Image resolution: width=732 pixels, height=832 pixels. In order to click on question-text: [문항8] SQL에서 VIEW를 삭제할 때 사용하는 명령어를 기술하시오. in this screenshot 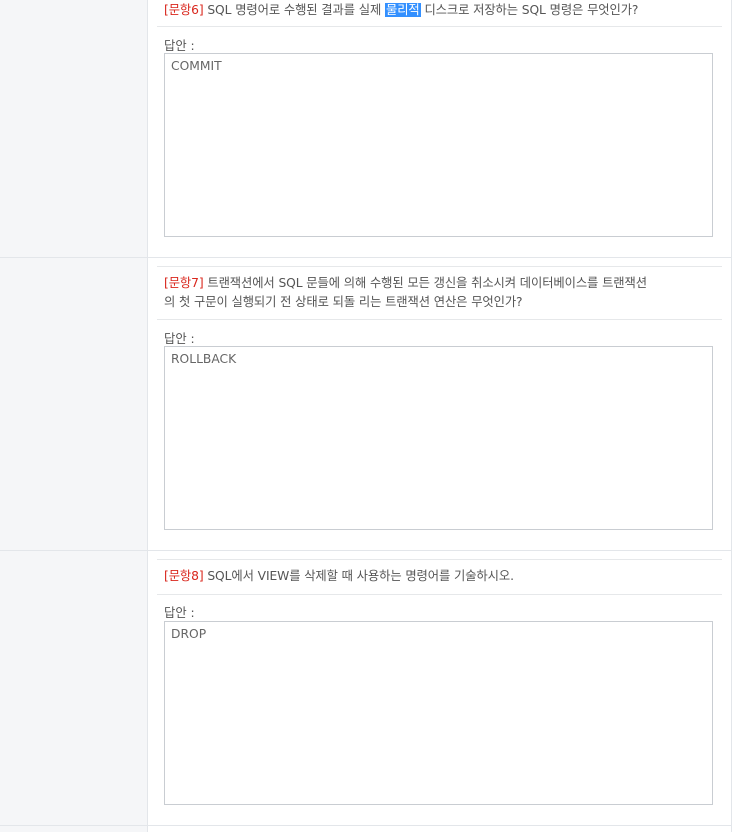, I will do `click(436, 576)`.